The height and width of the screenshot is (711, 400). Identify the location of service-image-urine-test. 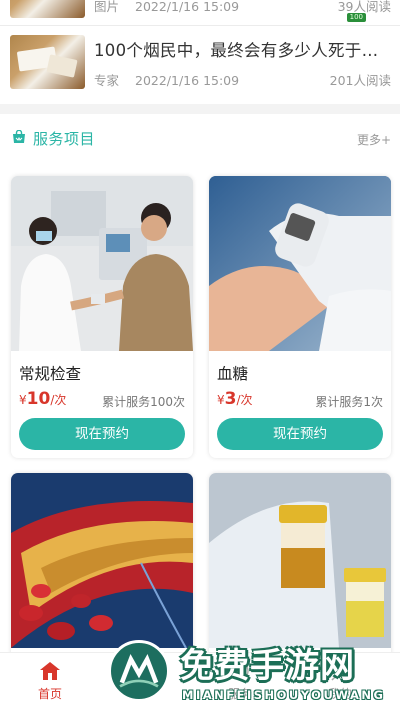
(300, 560).